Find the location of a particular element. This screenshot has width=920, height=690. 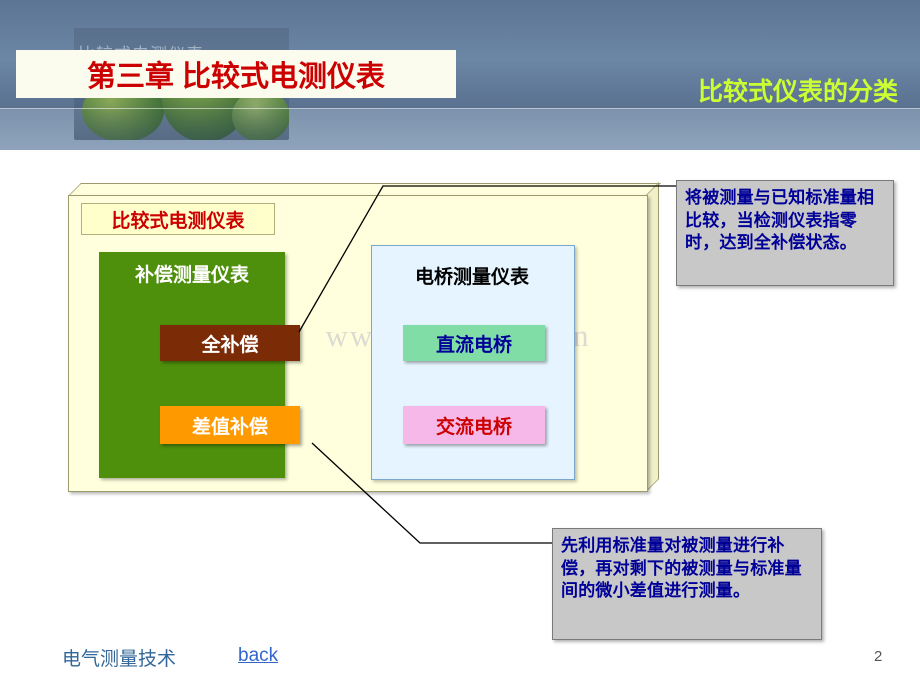

callout-difference-compensation: 先利用标准量对被测量进行补偿，再对剩下的被测量与标准量间的微小差值进行测量。 is located at coordinates (687, 584).